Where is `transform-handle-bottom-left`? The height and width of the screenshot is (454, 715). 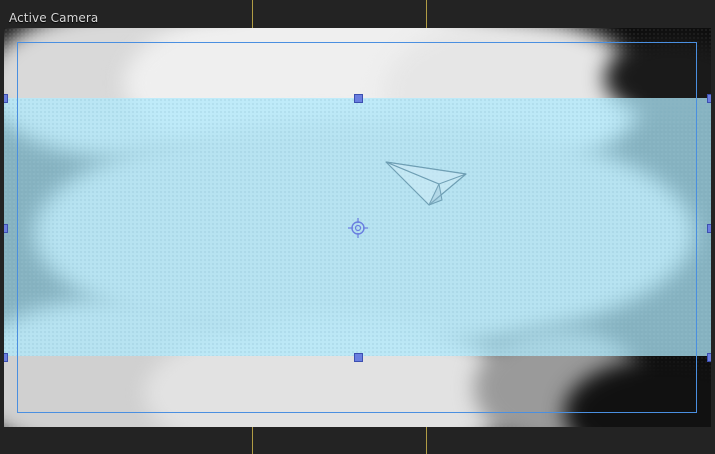 transform-handle-bottom-left is located at coordinates (6, 357).